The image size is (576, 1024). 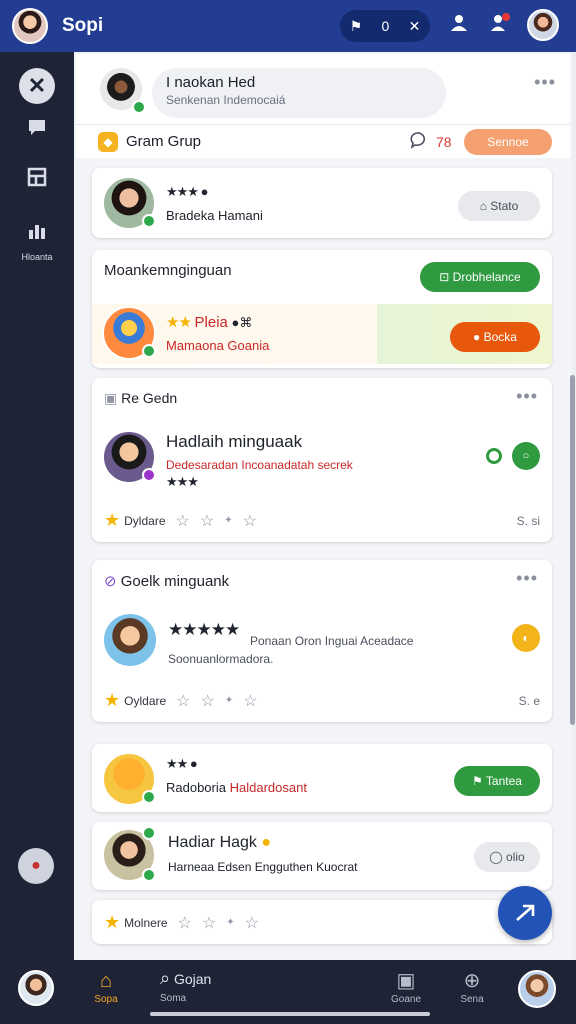 I want to click on close-icon: ✕, so click(x=37, y=86).